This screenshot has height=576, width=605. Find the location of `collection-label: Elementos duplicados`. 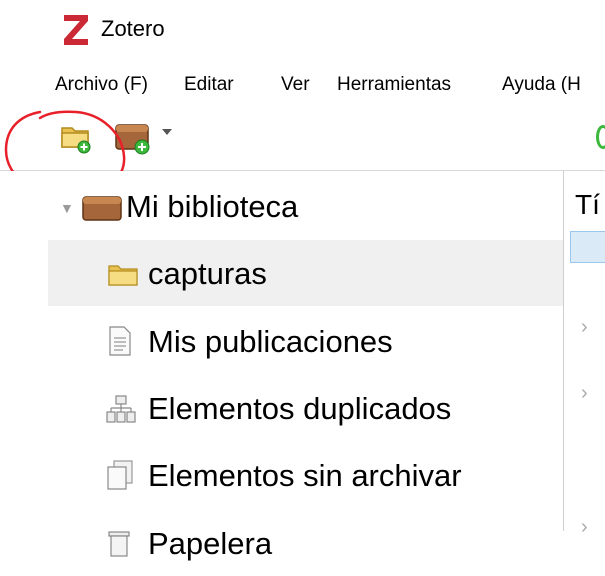

collection-label: Elementos duplicados is located at coordinates (300, 408).